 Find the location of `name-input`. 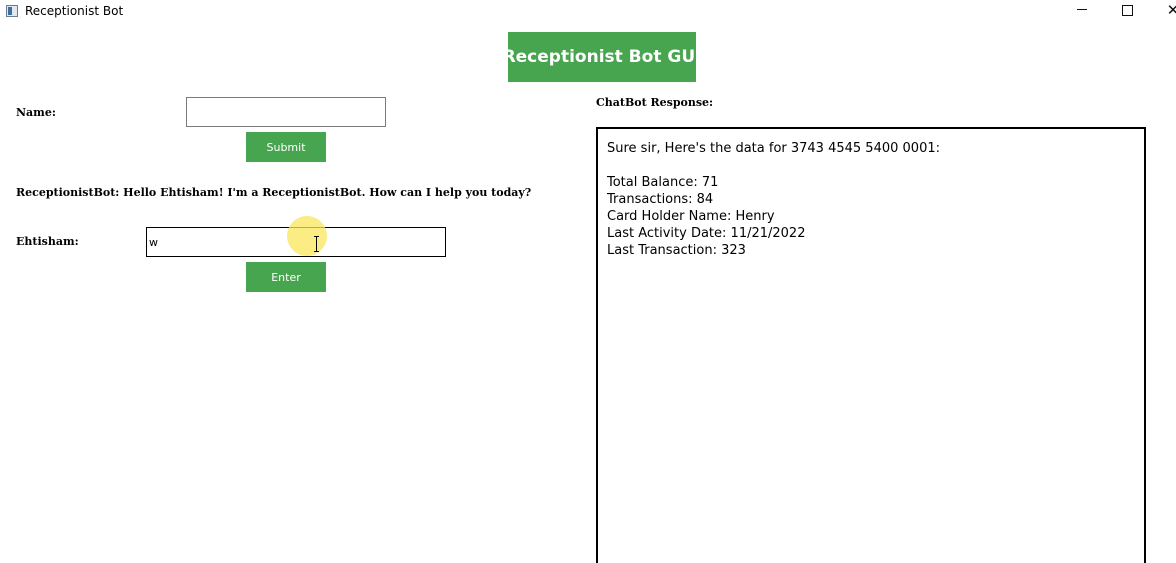

name-input is located at coordinates (286, 112).